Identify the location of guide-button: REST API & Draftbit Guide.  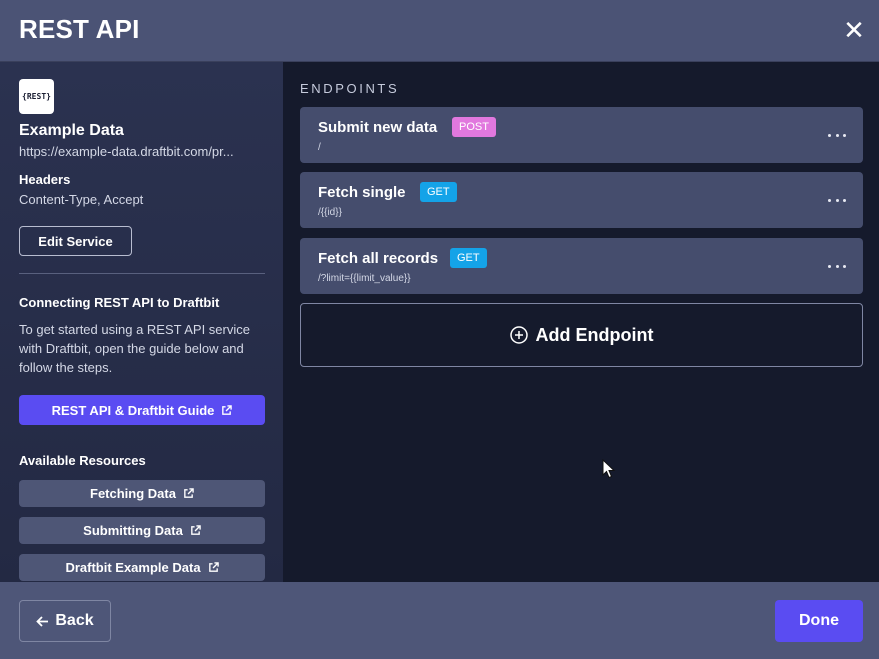
(142, 410).